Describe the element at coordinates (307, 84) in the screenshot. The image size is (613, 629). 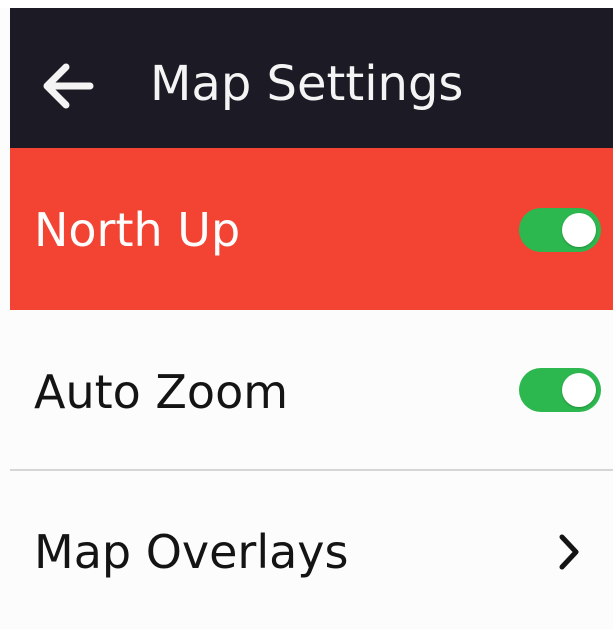
I see `page-title: Map Settings` at that location.